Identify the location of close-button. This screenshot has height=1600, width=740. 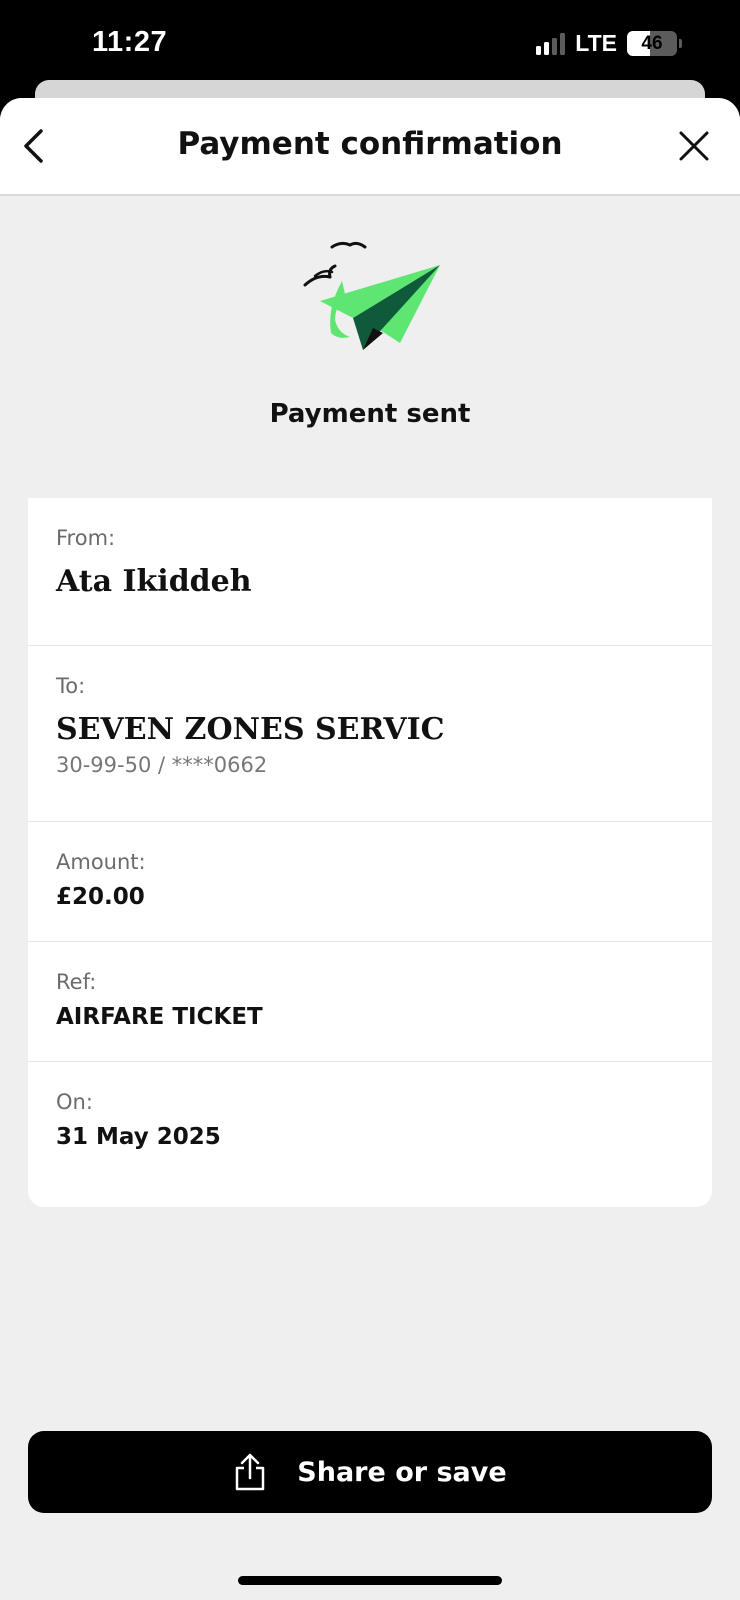
(694, 146).